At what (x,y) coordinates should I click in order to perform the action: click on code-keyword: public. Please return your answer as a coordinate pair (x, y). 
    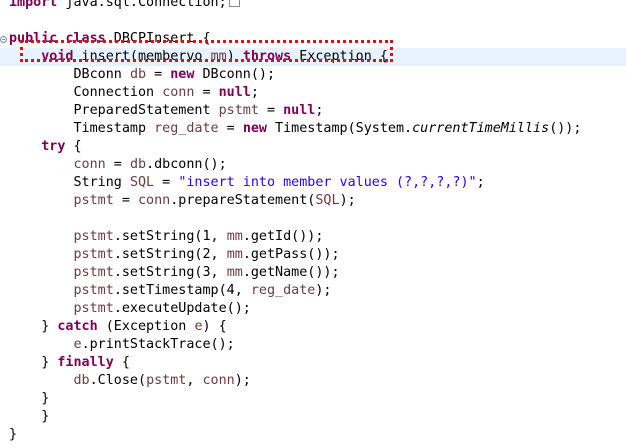
    Looking at the image, I should click on (33, 38).